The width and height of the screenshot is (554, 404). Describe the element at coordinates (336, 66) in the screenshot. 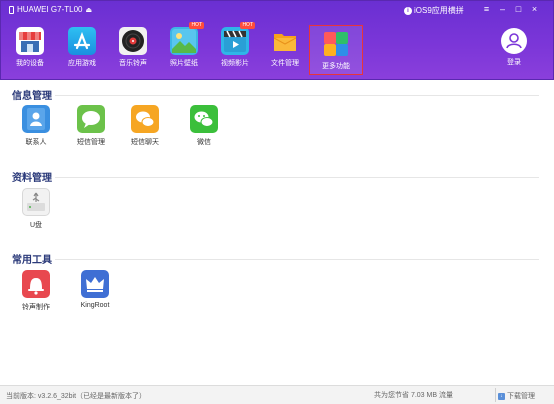

I see `nav-label: 更多功能` at that location.